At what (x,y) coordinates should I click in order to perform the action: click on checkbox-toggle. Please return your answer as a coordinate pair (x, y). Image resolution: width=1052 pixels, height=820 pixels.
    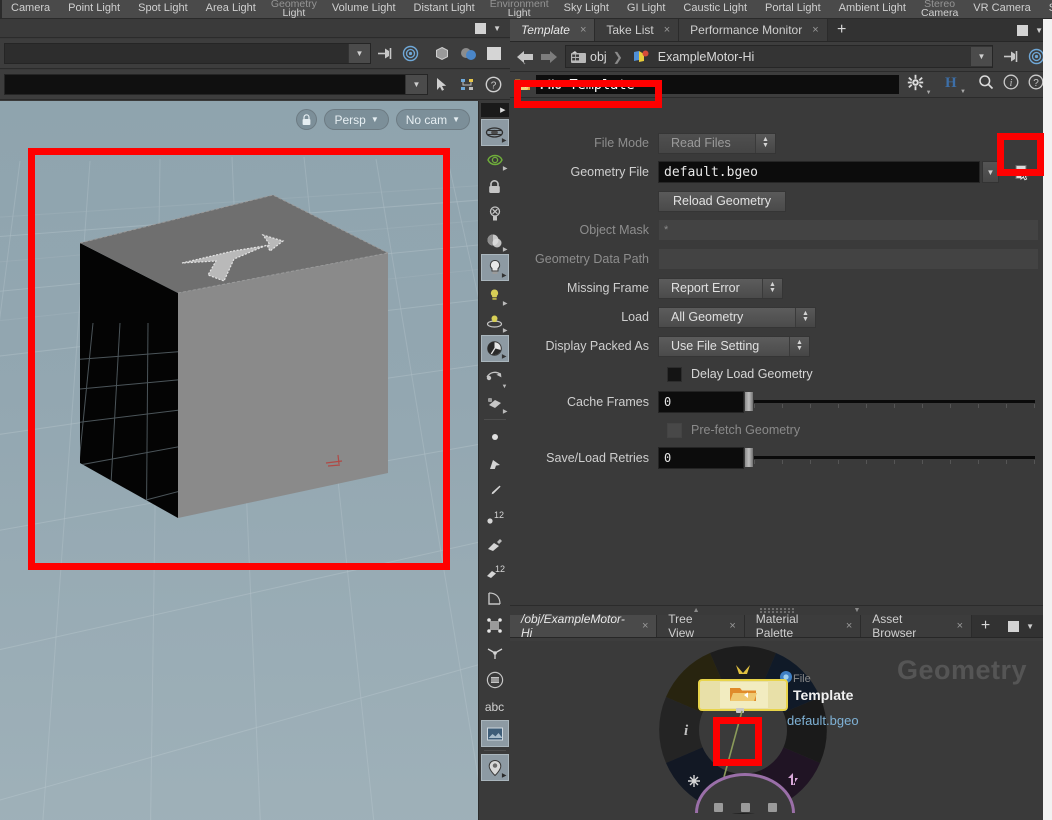
    Looking at the image, I should click on (674, 374).